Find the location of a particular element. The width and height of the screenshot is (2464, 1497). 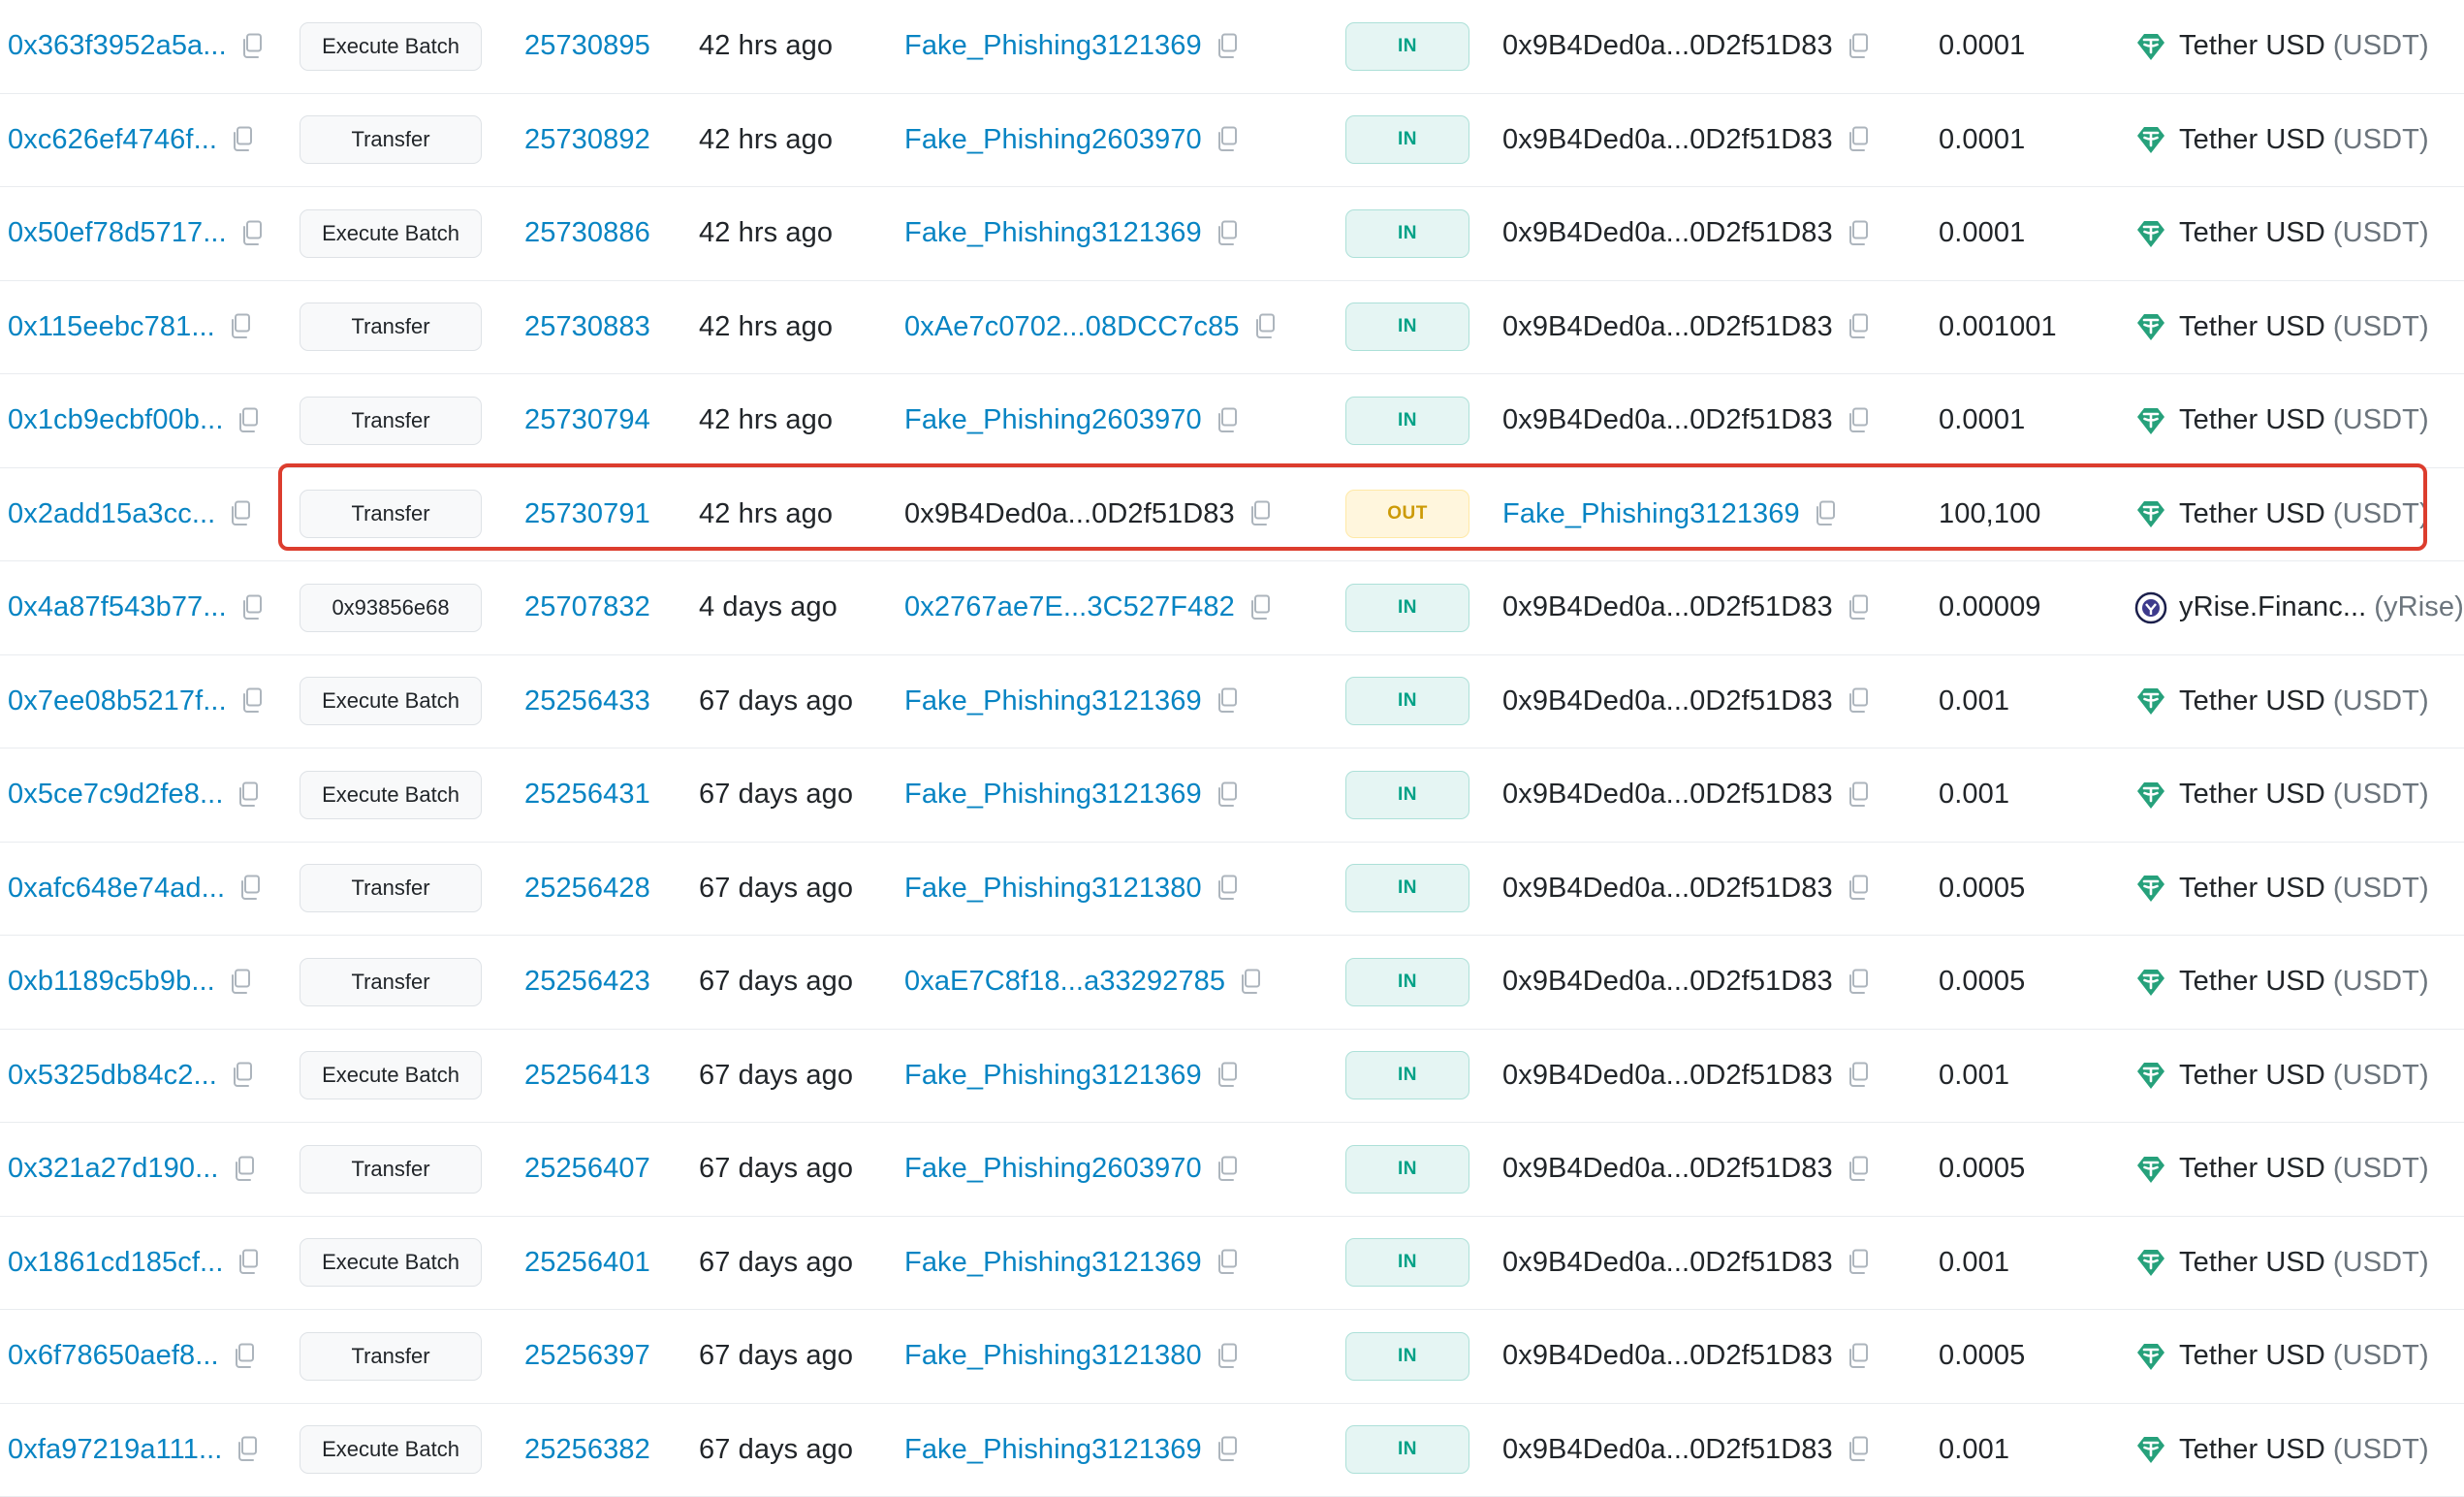

block-link: 25256428 is located at coordinates (587, 889).